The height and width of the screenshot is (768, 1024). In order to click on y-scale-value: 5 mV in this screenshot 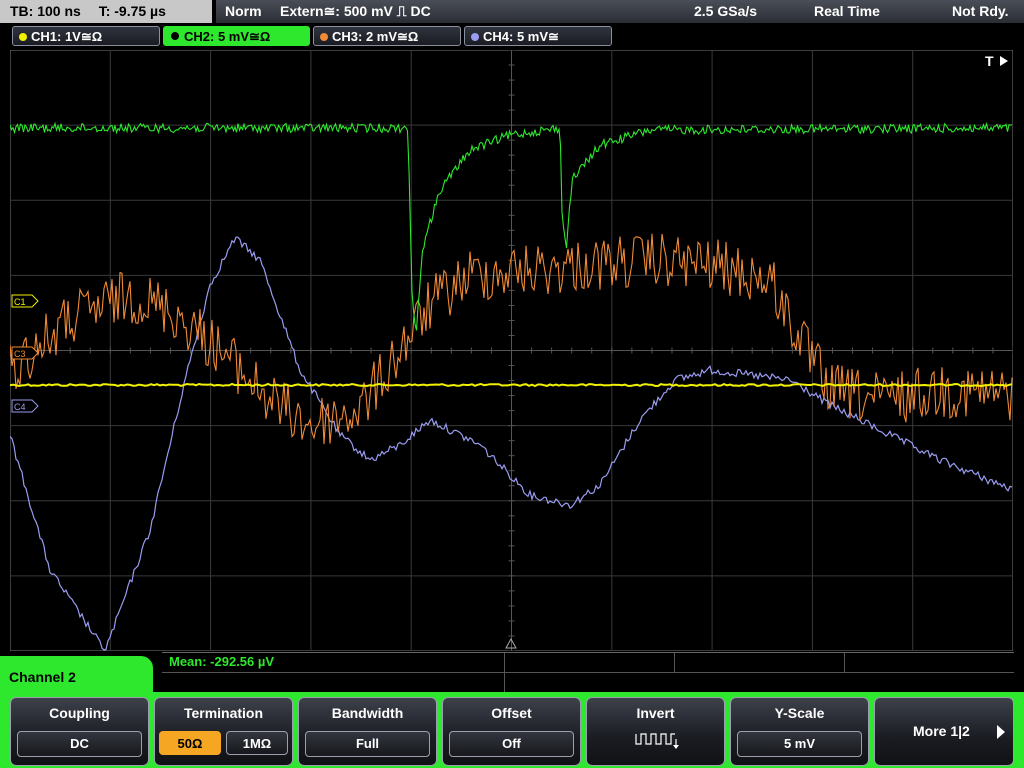, I will do `click(799, 744)`.